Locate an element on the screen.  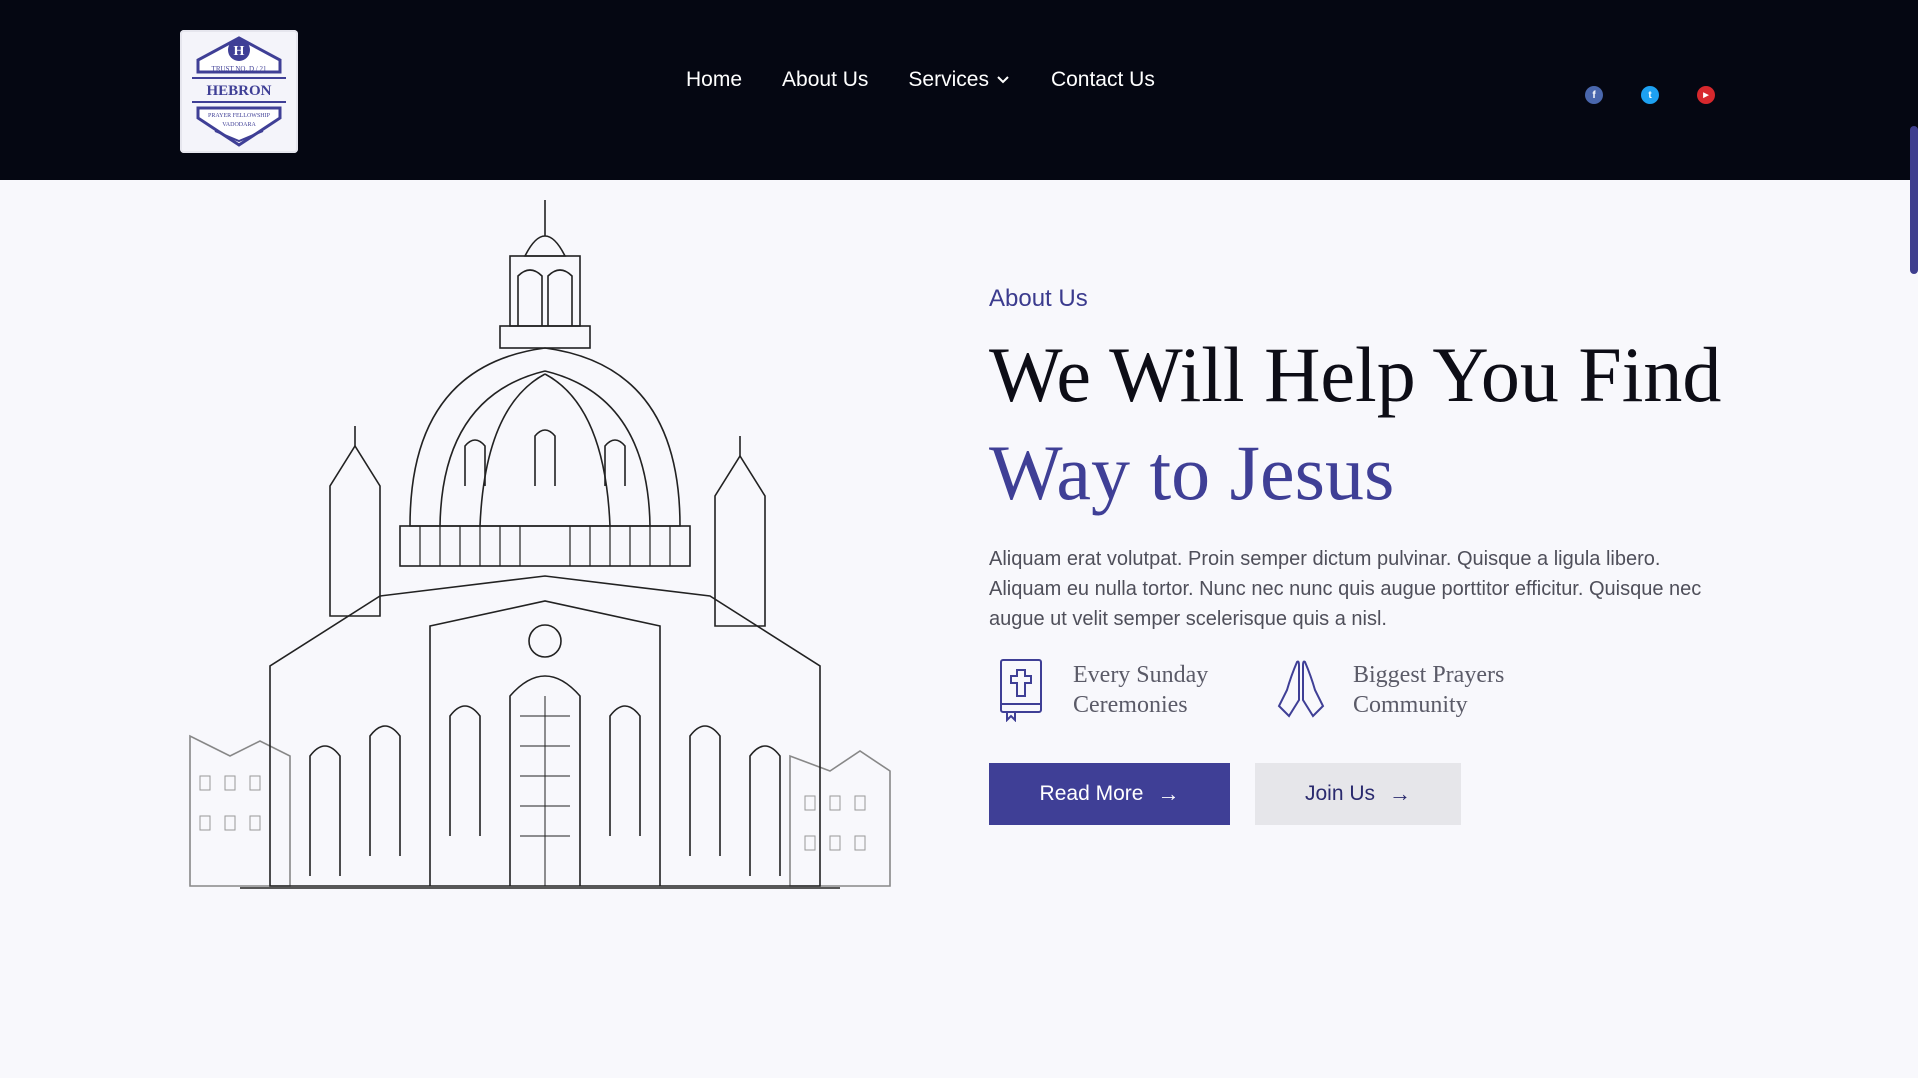
main-nav: Home About Us Services Contact Us is located at coordinates (940, 80).